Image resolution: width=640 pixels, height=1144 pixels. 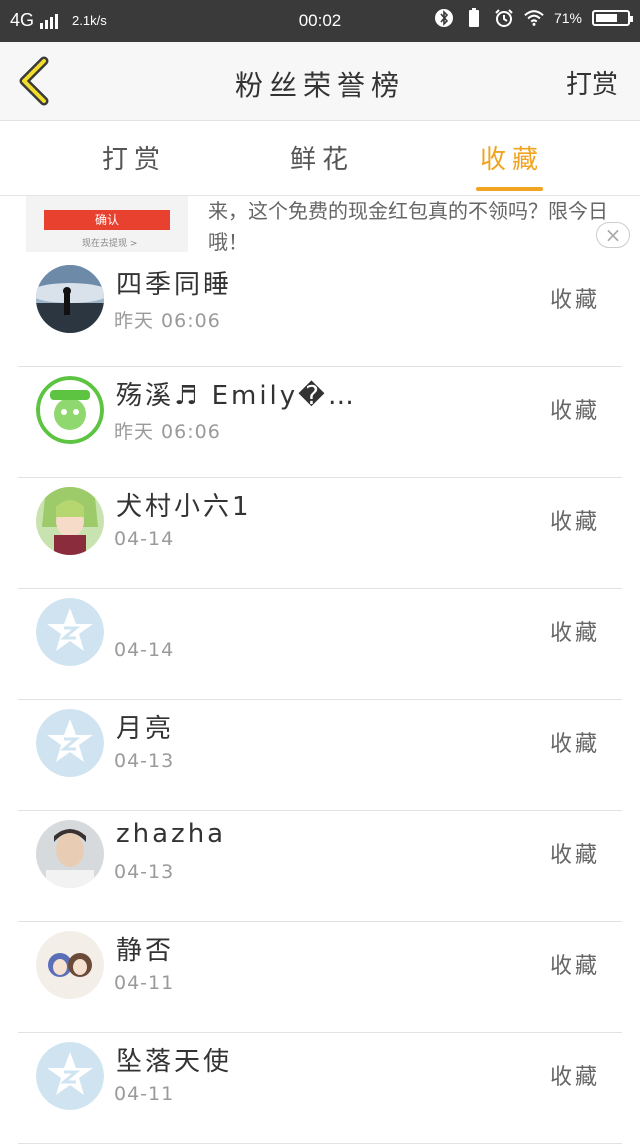 I want to click on phone-battery-icon, so click(x=474, y=18).